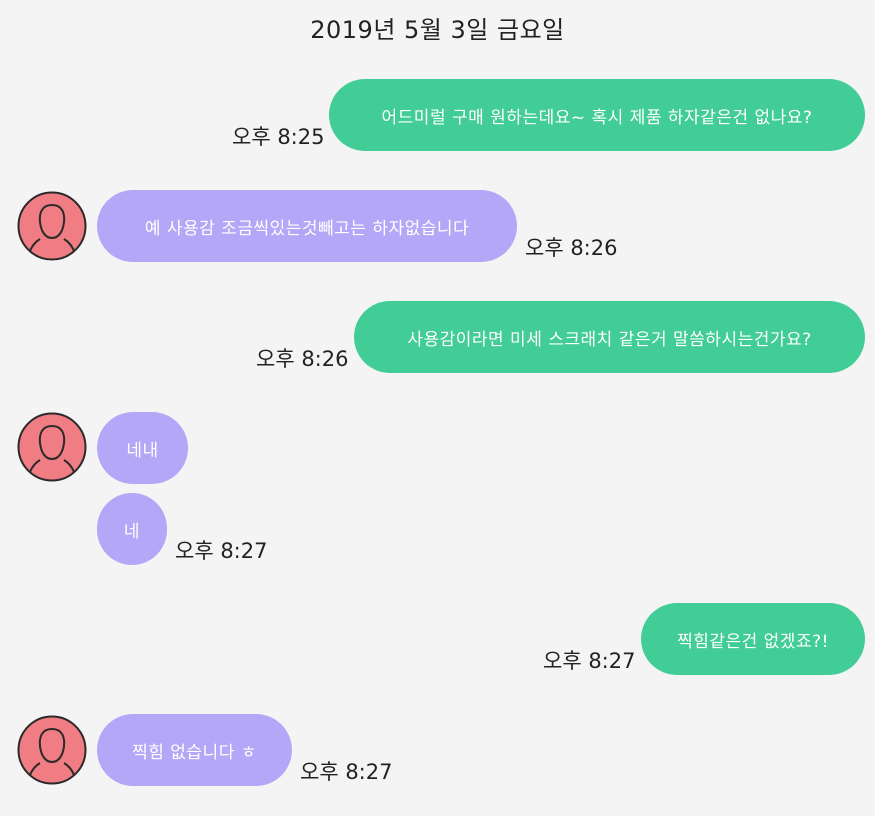  I want to click on date-header: 2019년 5월 3일 금요일, so click(437, 30).